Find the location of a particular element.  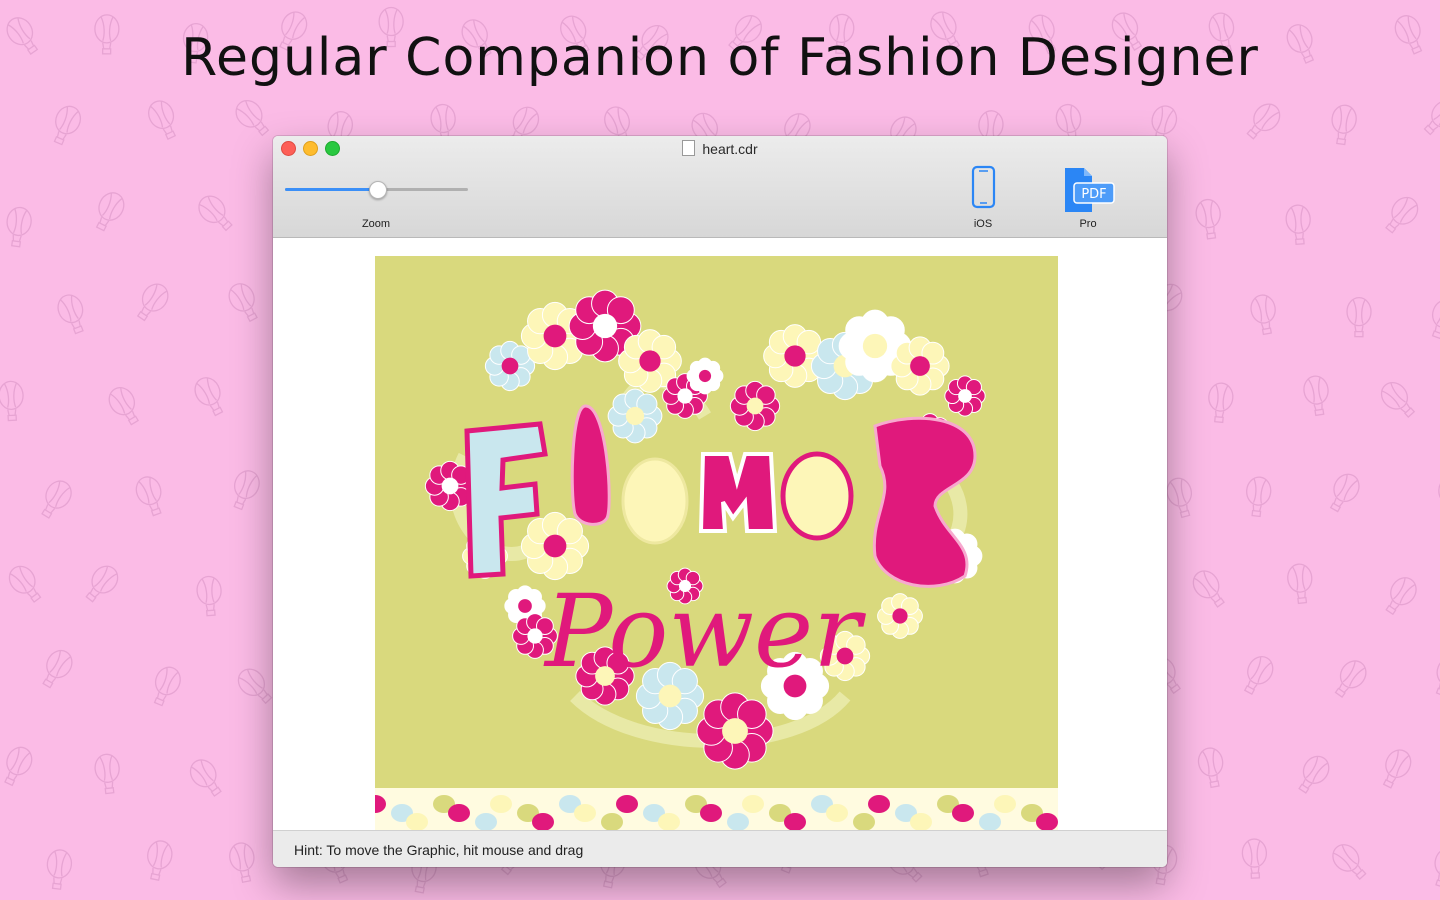

toolbar: heart.cdr Zoom iOS PDF Pro is located at coordinates (720, 187).